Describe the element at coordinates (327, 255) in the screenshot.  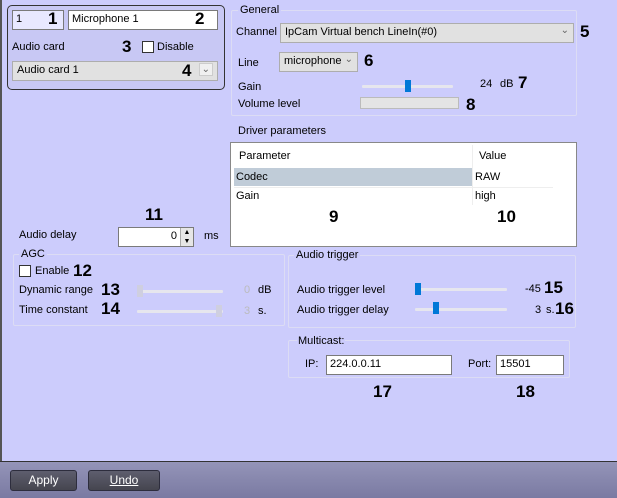
I see `audio-trigger-title: Audio trigger` at that location.